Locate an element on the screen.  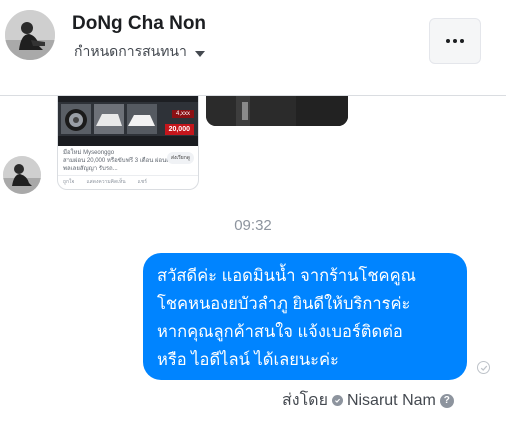
sent-by-label: ส่งโดย is located at coordinates (305, 400).